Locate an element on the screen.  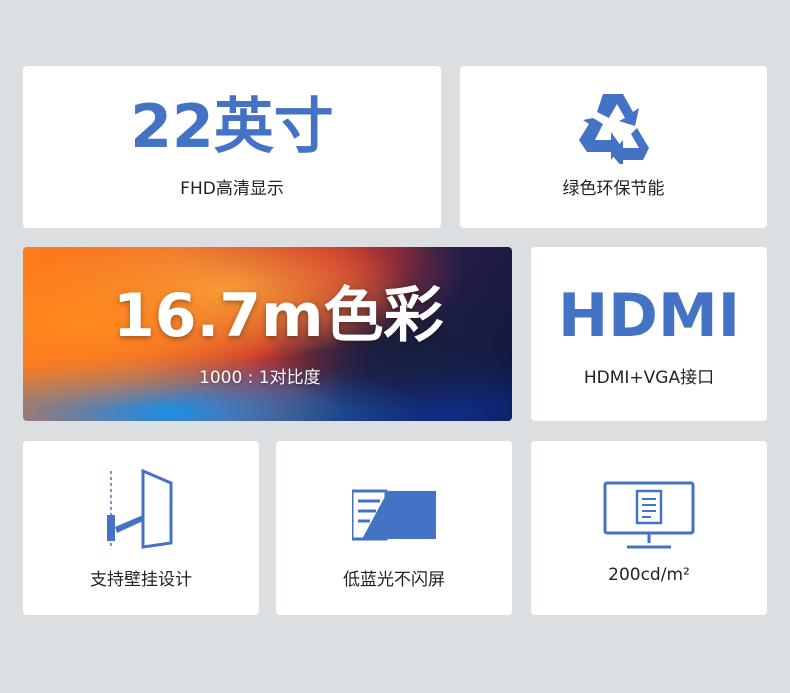
feature-card-bluelight: 低蓝光不闪屏 is located at coordinates (394, 528).